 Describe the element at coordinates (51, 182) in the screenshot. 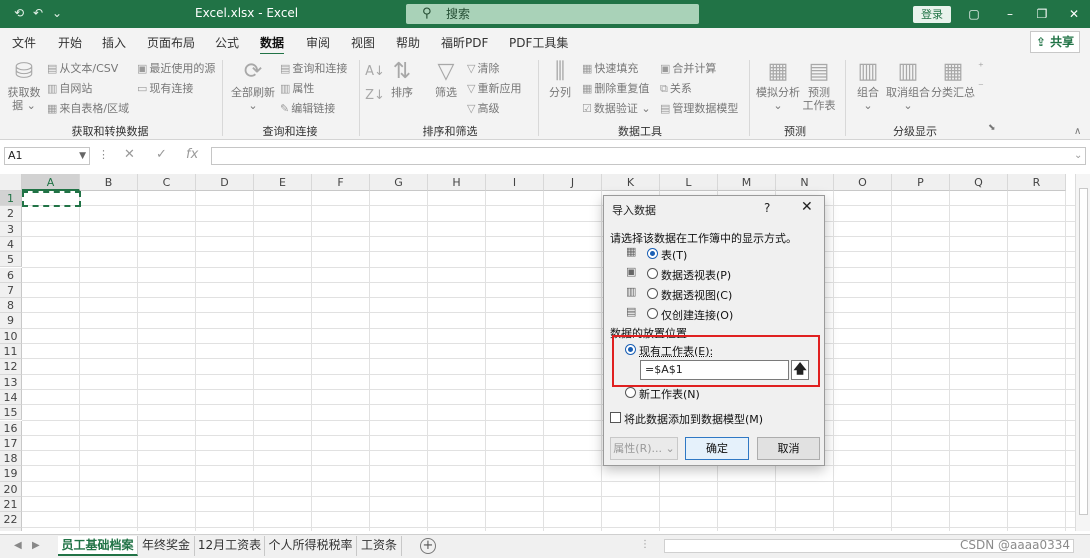

I see `column-header: A` at that location.